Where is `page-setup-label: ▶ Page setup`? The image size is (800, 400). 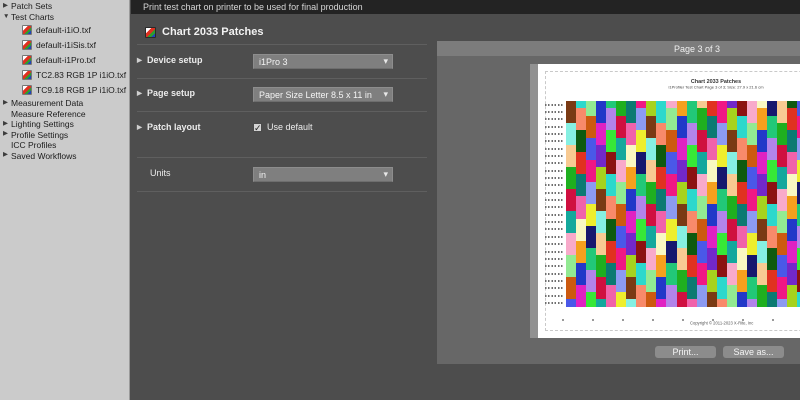
page-setup-label: ▶ Page setup is located at coordinates (166, 93).